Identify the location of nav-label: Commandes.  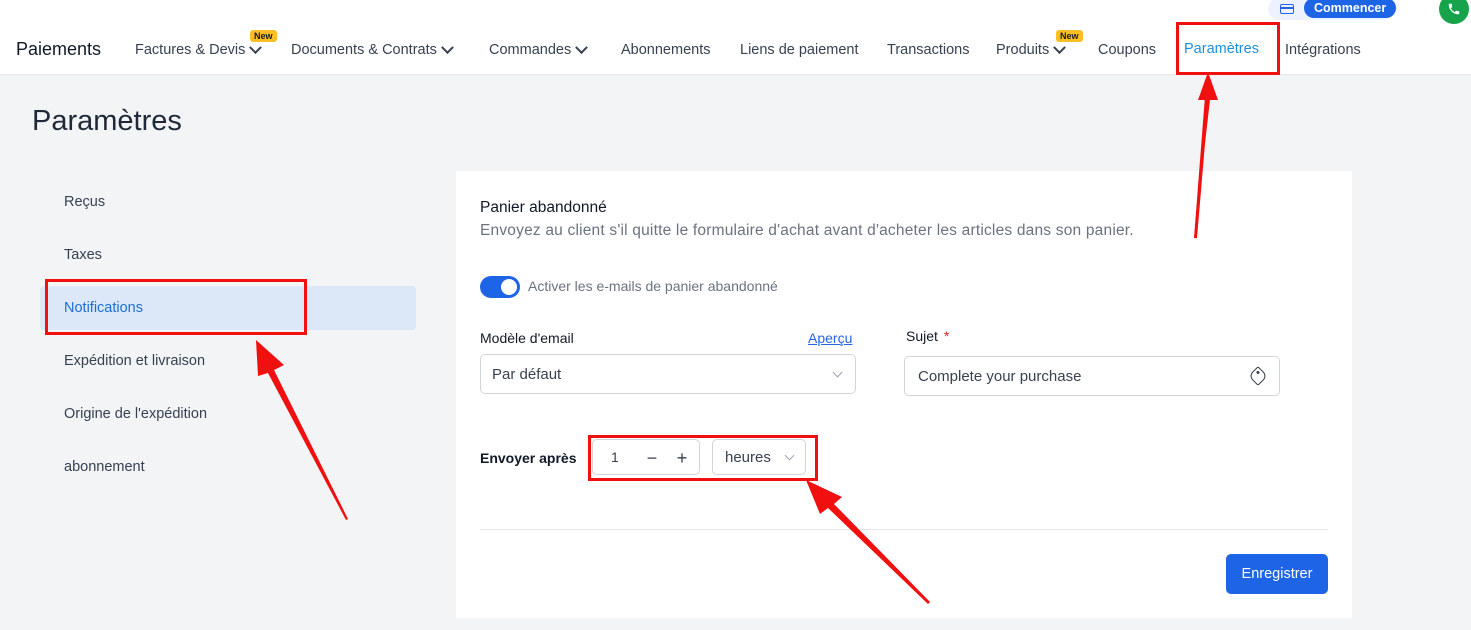
(530, 50).